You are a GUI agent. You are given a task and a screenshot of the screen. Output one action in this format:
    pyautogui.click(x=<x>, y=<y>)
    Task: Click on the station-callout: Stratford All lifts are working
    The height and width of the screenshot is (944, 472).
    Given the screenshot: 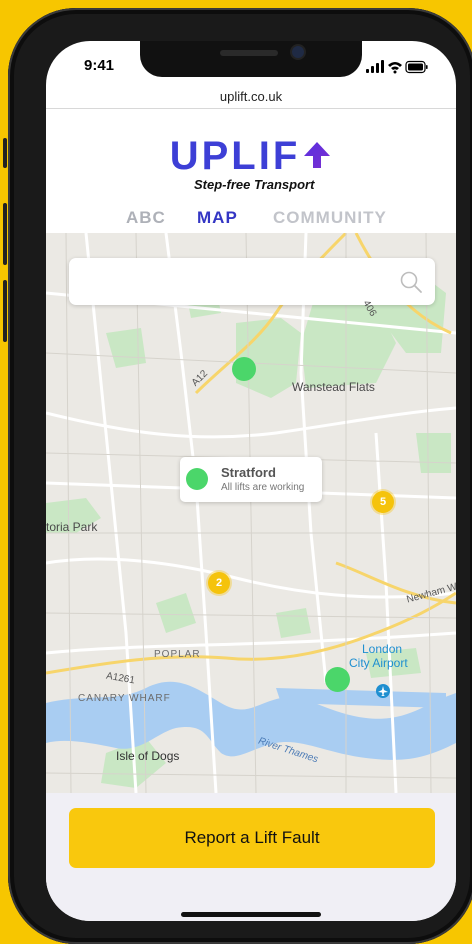 What is the action you would take?
    pyautogui.click(x=251, y=479)
    